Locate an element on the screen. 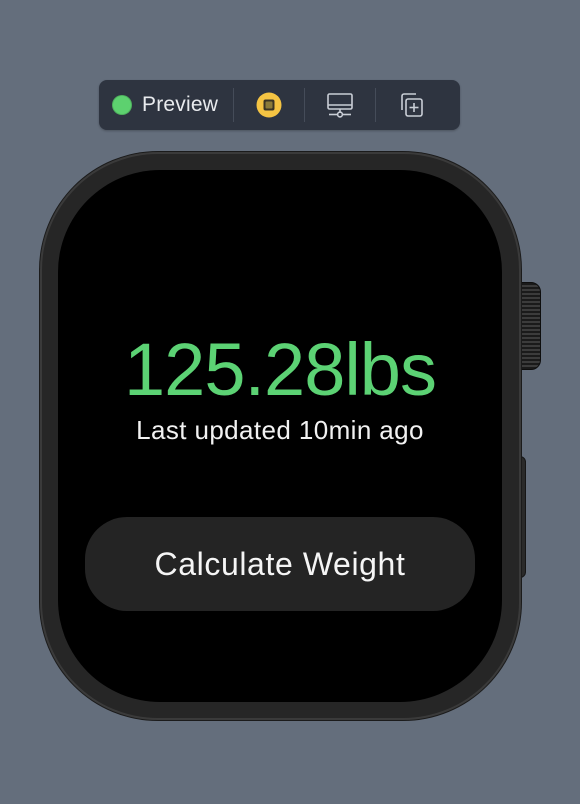  weight-value: 125.28lbs is located at coordinates (280, 369).